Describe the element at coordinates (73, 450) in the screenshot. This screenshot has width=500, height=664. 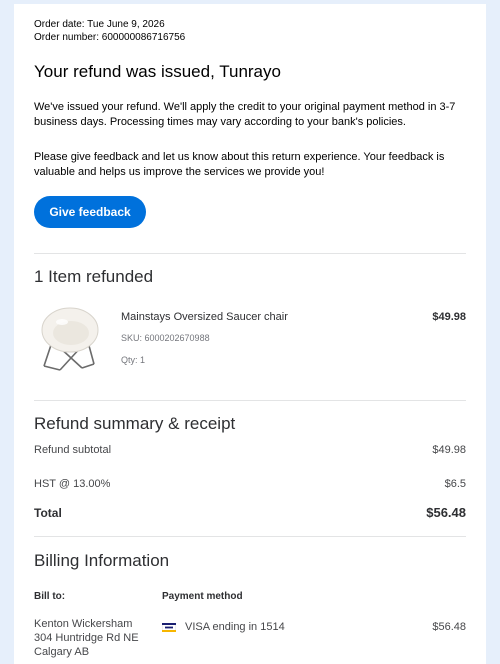
I see `subtotal-label: Refund subtotal` at that location.